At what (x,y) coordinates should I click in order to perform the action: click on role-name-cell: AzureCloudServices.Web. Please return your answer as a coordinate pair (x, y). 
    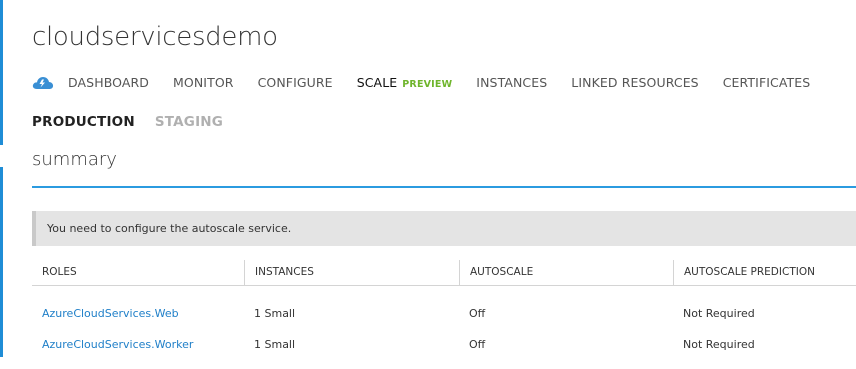
    Looking at the image, I should click on (138, 313).